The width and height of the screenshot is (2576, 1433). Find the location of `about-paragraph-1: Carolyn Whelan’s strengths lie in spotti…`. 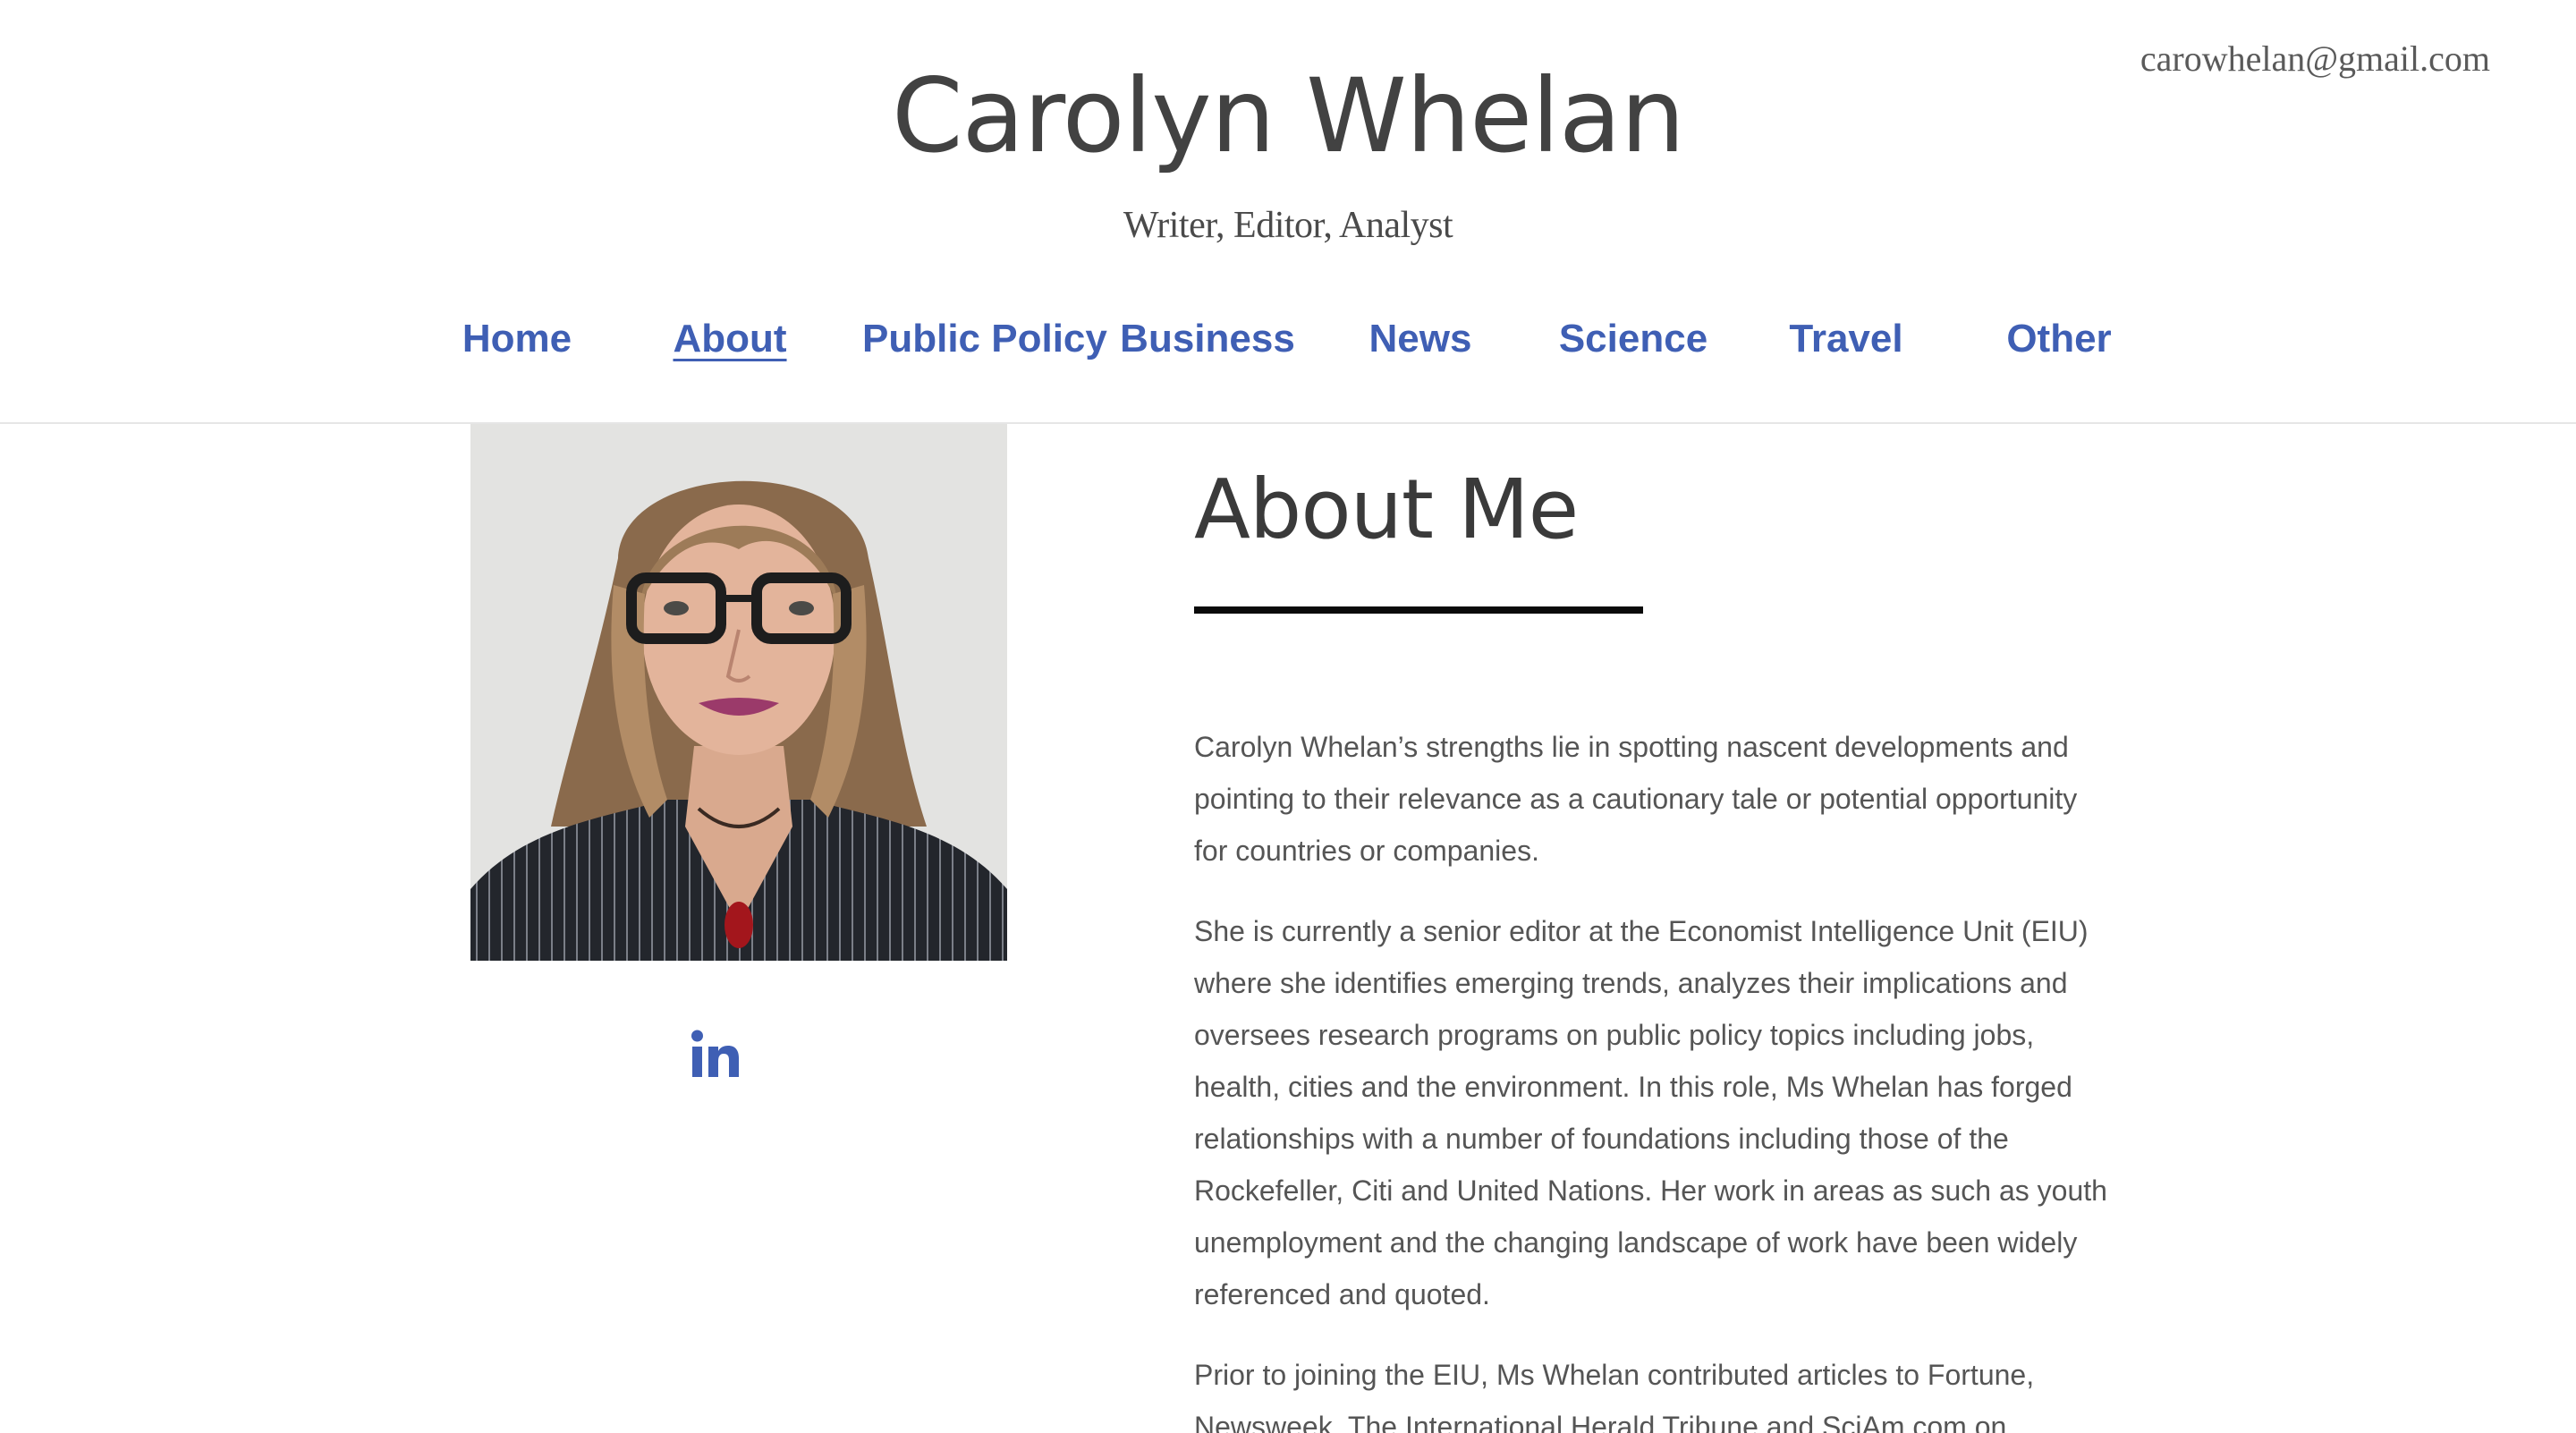

about-paragraph-1: Carolyn Whelan’s strengths lie in spotti… is located at coordinates (1636, 799).